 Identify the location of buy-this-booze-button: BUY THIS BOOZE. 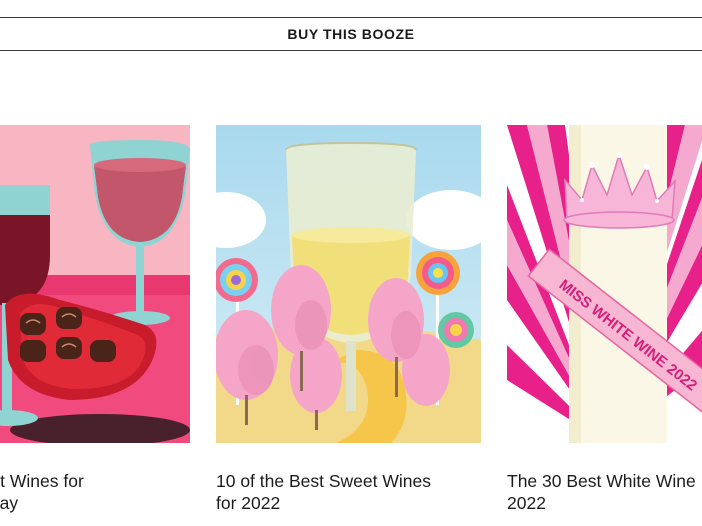
(351, 34).